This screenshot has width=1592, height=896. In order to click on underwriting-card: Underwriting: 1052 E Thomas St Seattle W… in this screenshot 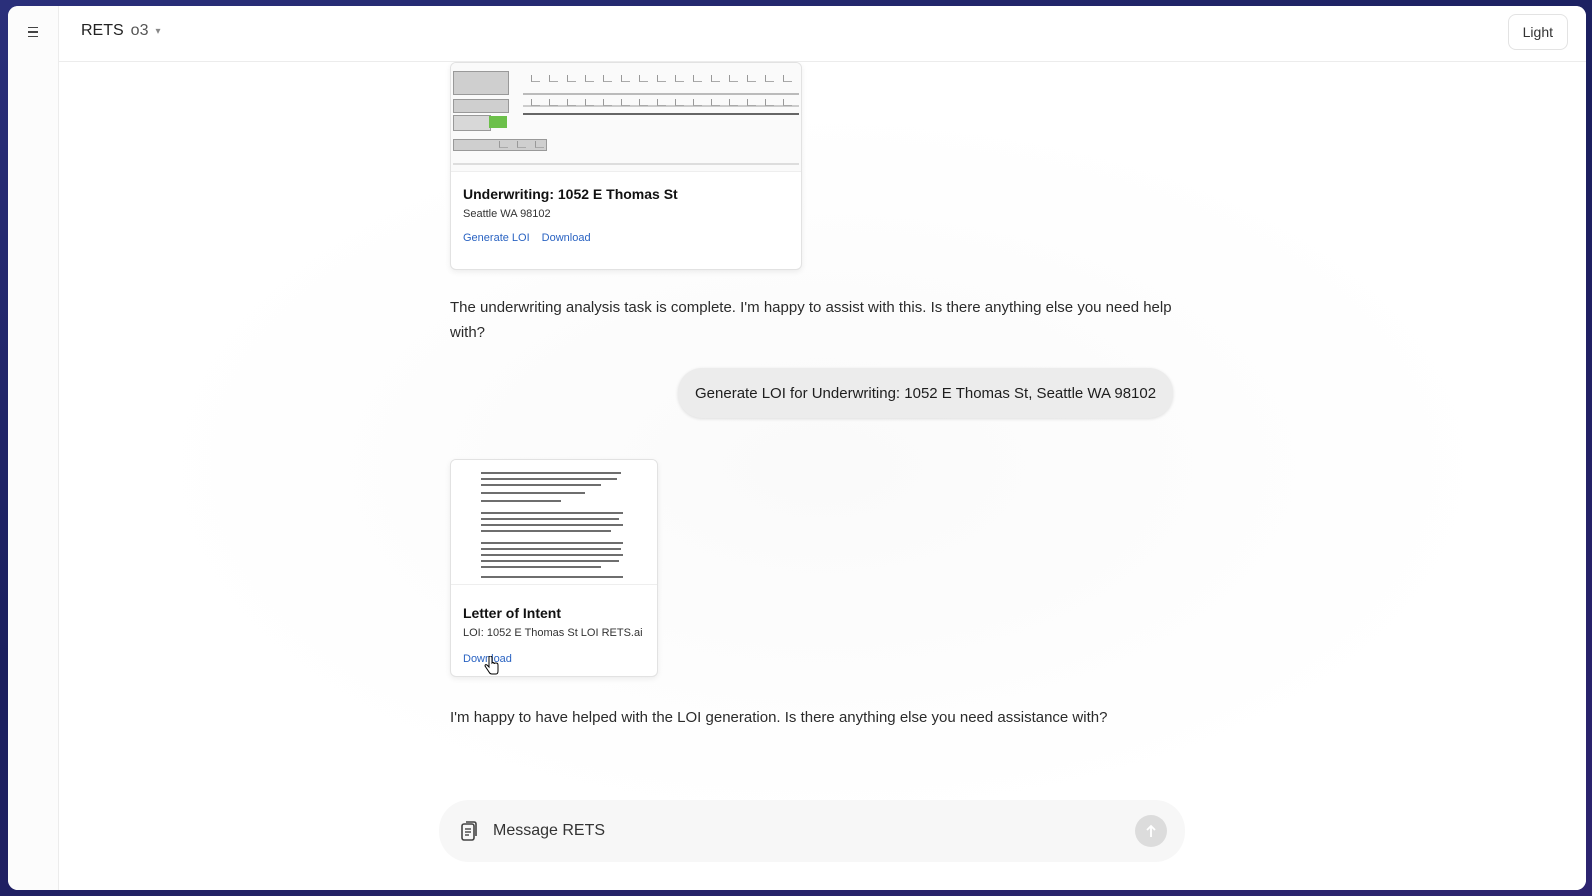, I will do `click(626, 166)`.